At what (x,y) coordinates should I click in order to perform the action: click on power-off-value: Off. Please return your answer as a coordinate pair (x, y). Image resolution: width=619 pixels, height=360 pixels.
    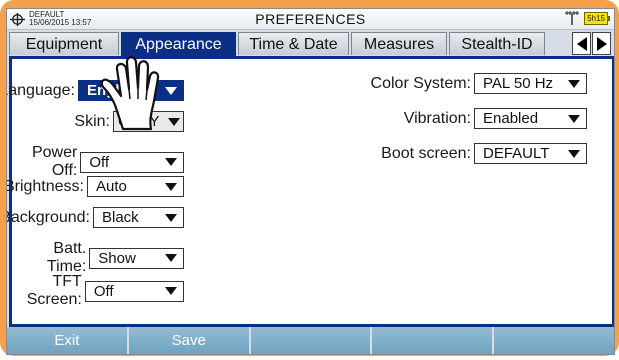
    Looking at the image, I should click on (99, 162).